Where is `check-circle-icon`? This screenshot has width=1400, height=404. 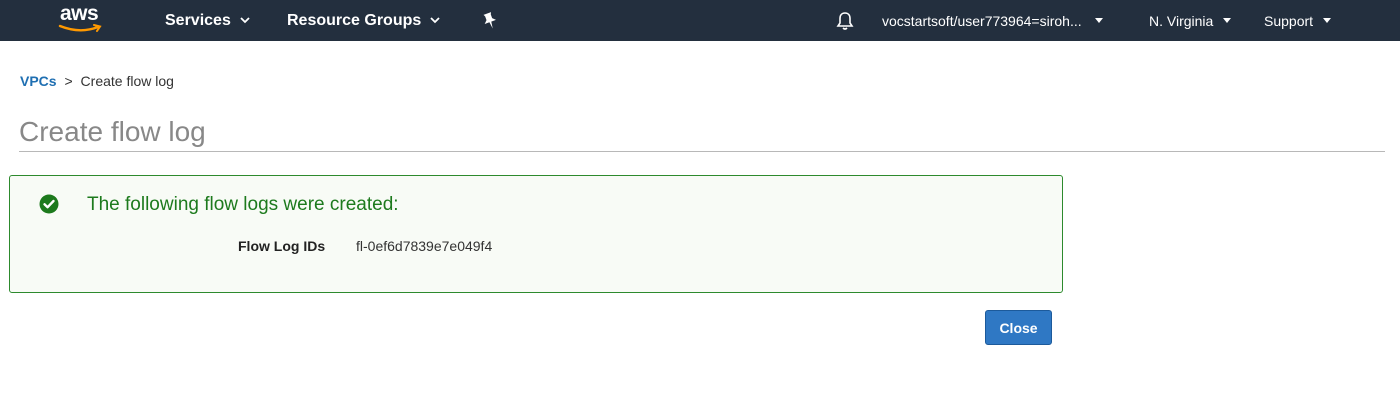
check-circle-icon is located at coordinates (49, 204).